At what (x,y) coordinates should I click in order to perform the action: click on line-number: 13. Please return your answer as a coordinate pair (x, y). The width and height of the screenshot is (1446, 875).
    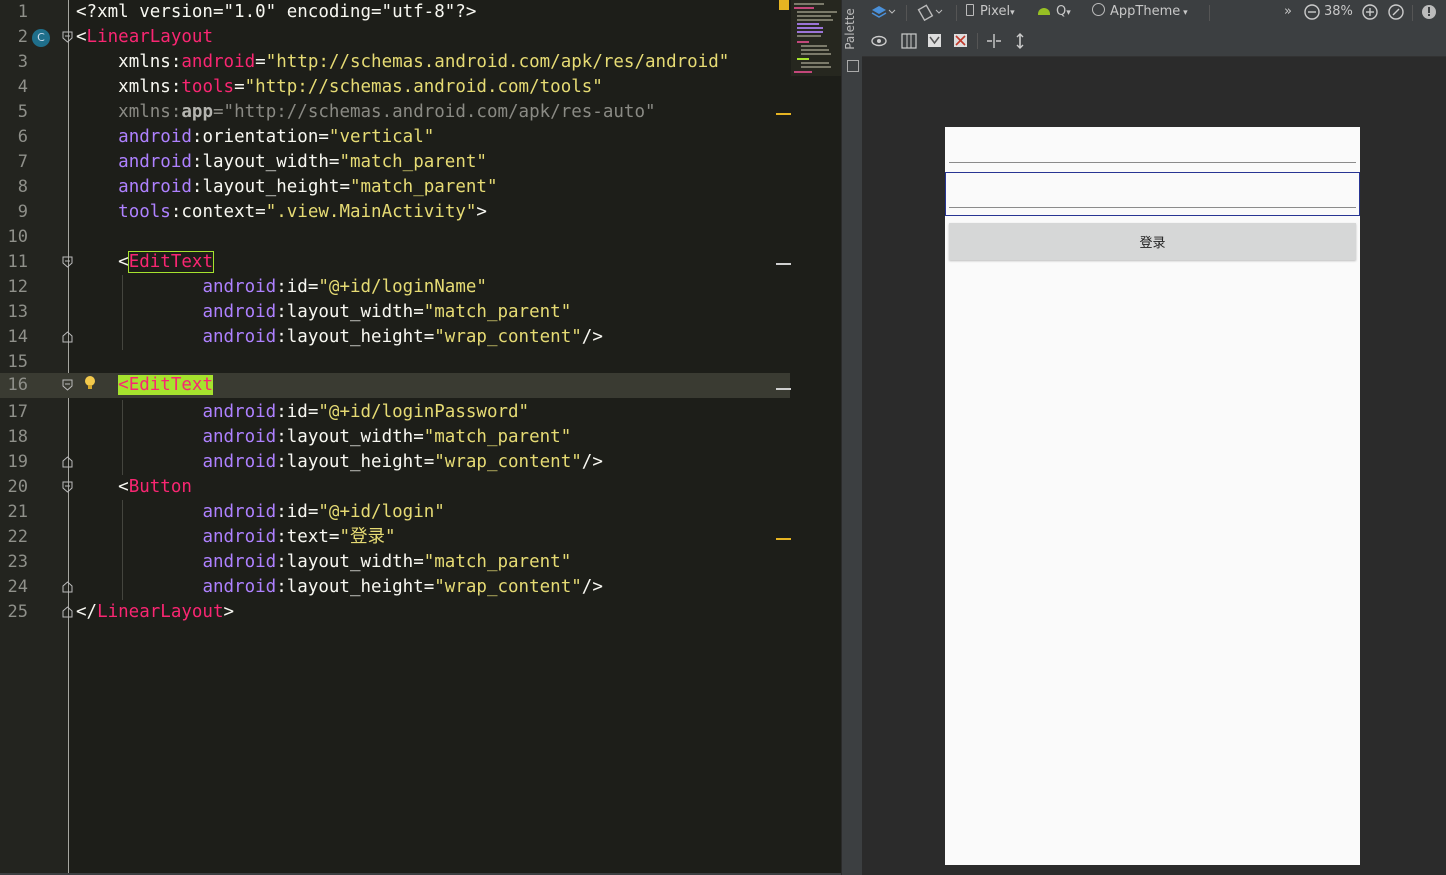
    Looking at the image, I should click on (17, 312).